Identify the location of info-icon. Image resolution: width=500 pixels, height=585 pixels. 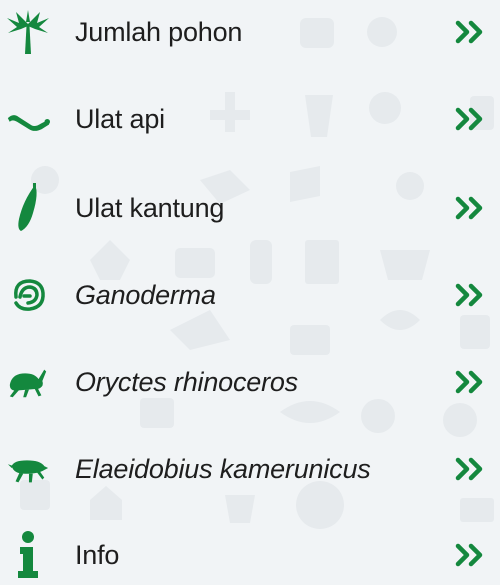
(28, 555).